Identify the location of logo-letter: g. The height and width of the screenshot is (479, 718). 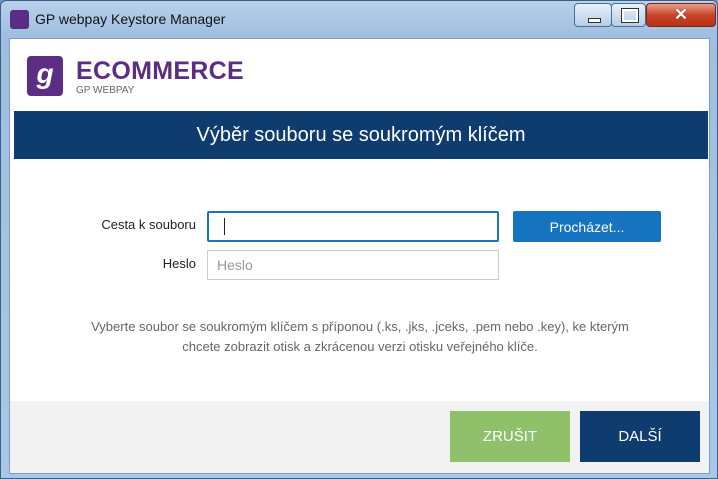
(45, 73).